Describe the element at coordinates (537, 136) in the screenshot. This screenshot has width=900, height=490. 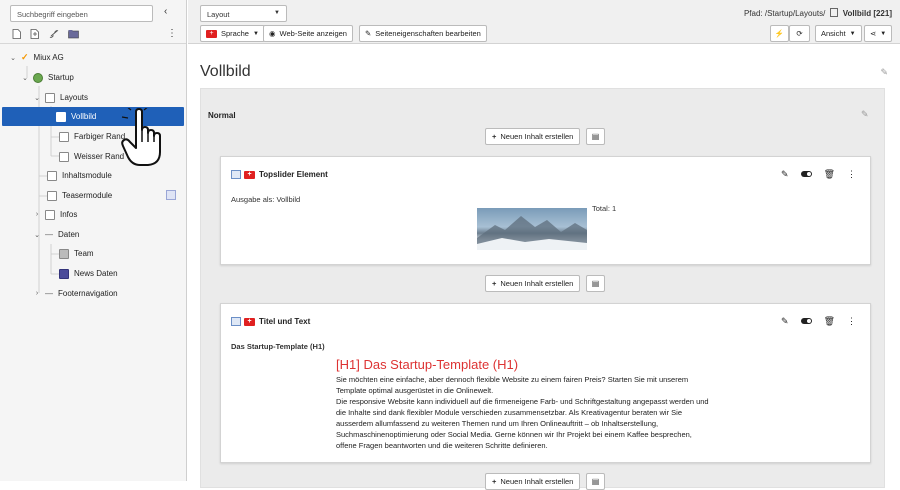
I see `new-content-label: Neuen Inhalt erstellen` at that location.